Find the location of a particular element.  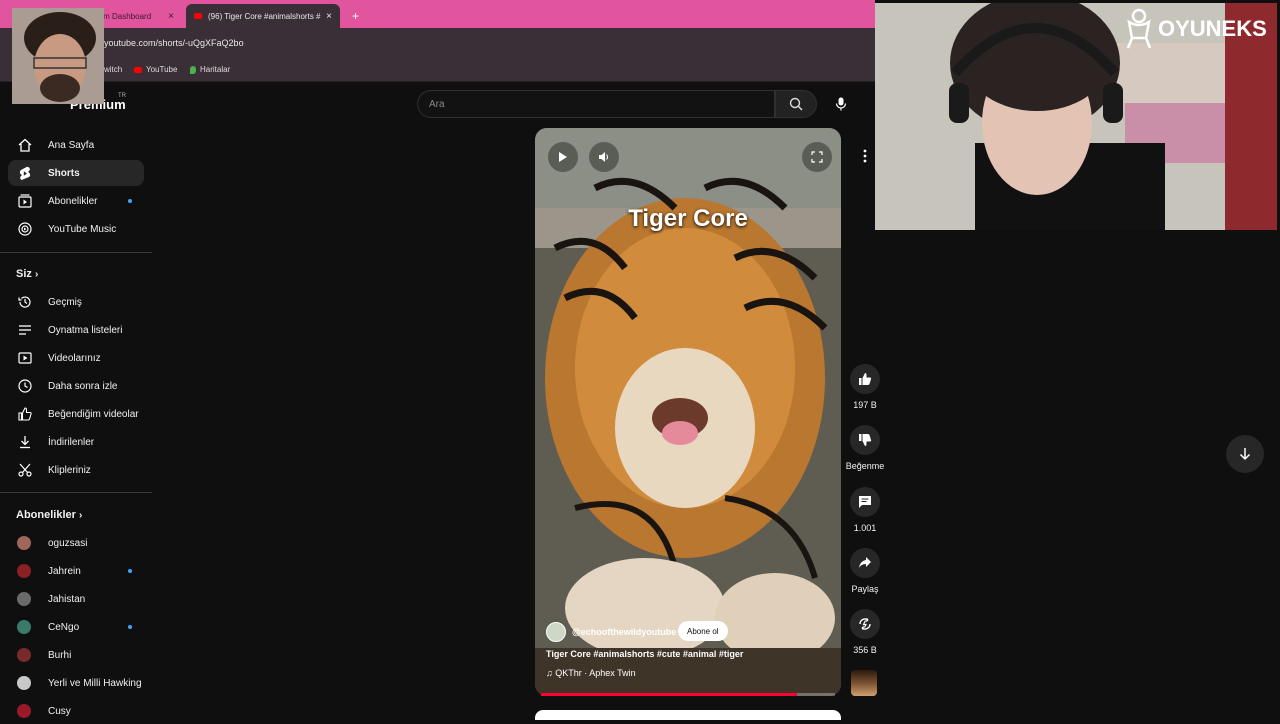

url-text: youtube.com/shorts/-uQgXFaQ2bo is located at coordinates (174, 43).